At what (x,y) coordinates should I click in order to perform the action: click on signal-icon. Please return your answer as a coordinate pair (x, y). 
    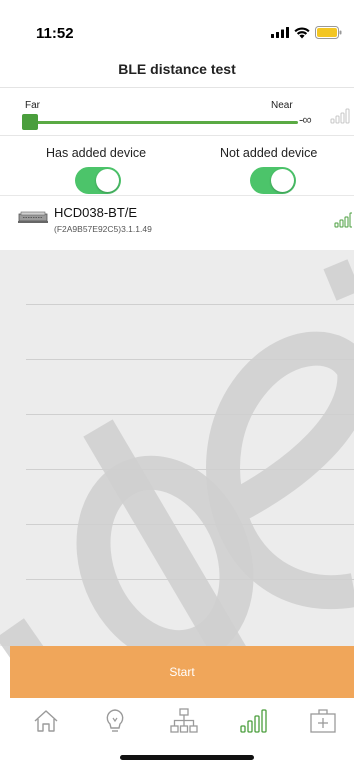
    Looking at the image, I should click on (253, 721).